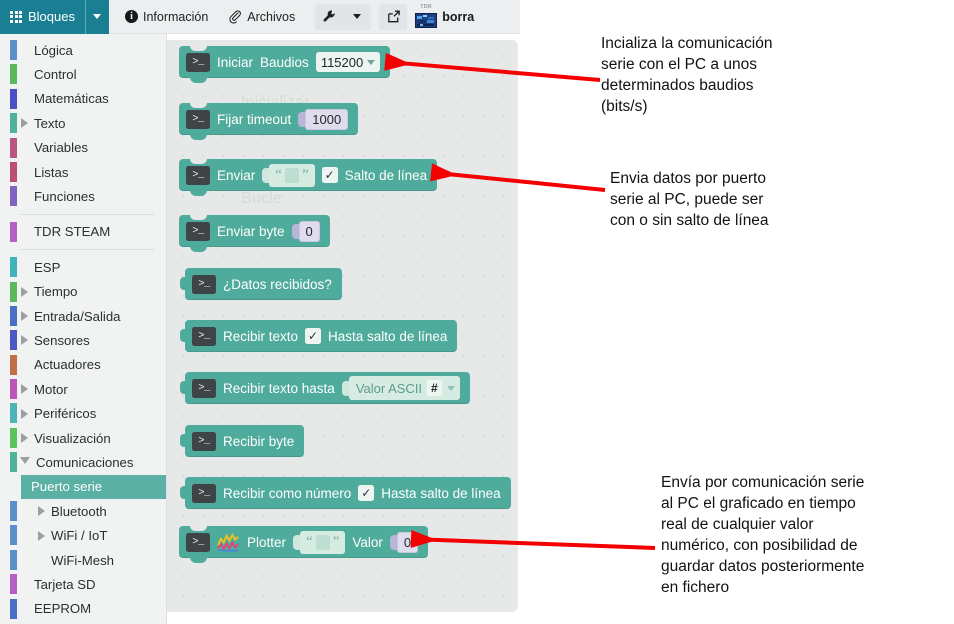 This screenshot has height=624, width=954. I want to click on sidebar-item-label: Actuadores, so click(67, 365).